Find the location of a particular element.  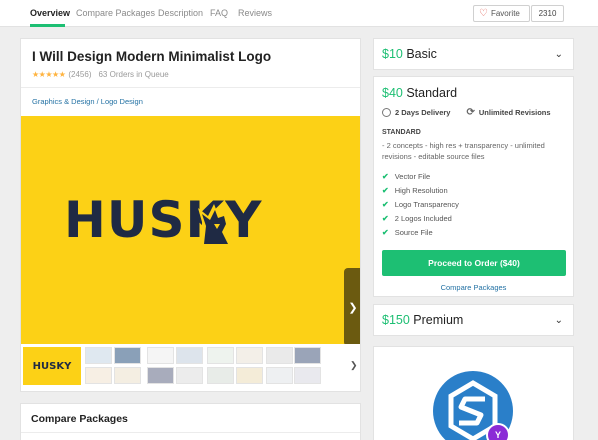

gallery-next-arrow: ❯ is located at coordinates (352, 306).